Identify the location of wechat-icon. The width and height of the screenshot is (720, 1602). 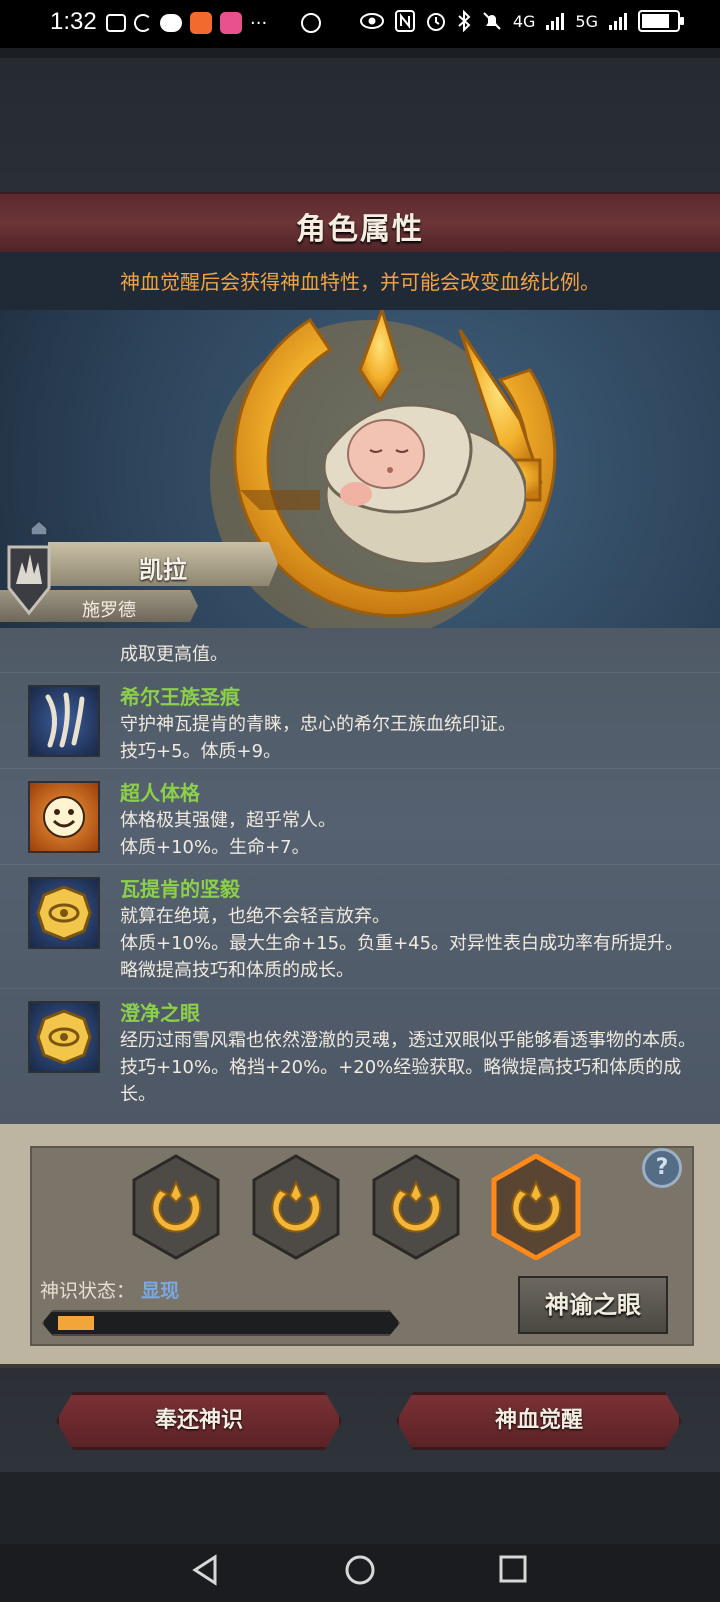
(171, 23).